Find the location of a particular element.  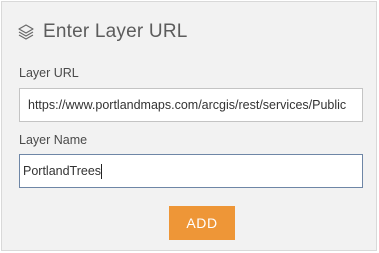

panel-title: Enter Layer URL is located at coordinates (115, 31).